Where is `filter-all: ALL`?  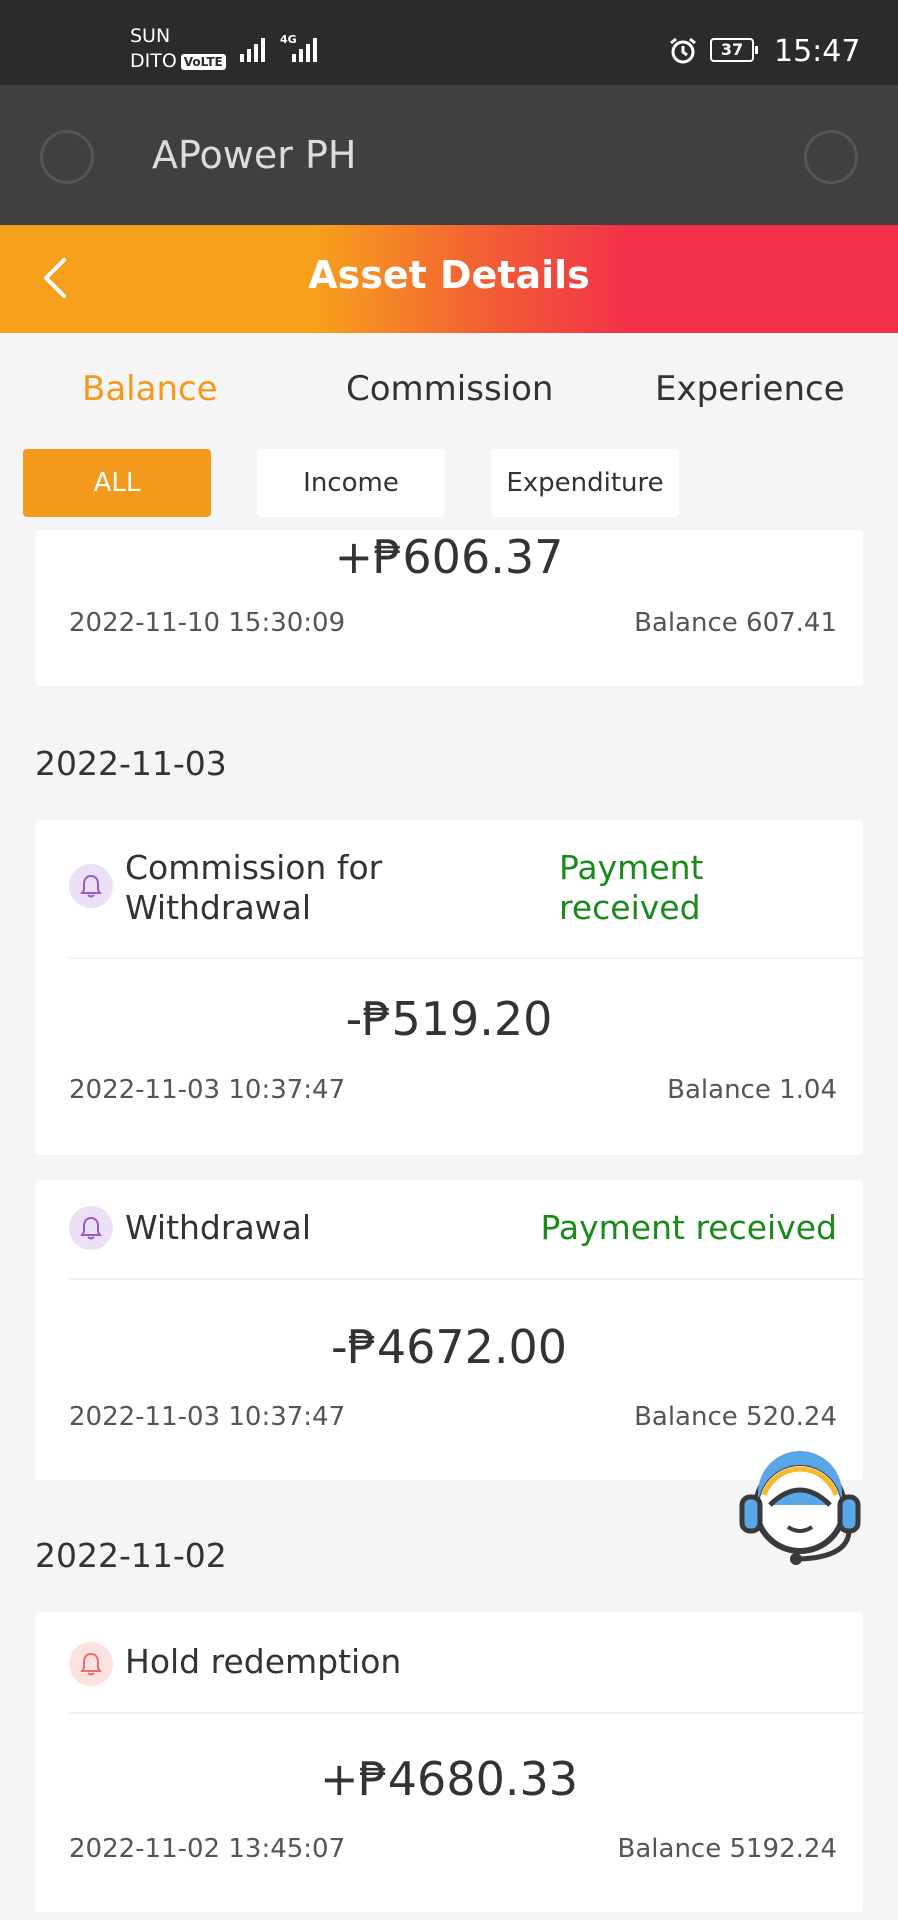
filter-all: ALL is located at coordinates (117, 483).